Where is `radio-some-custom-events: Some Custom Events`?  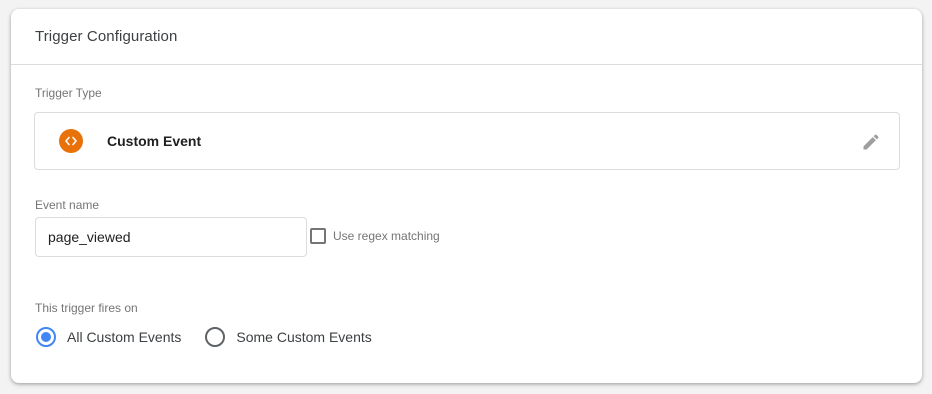 radio-some-custom-events: Some Custom Events is located at coordinates (288, 337).